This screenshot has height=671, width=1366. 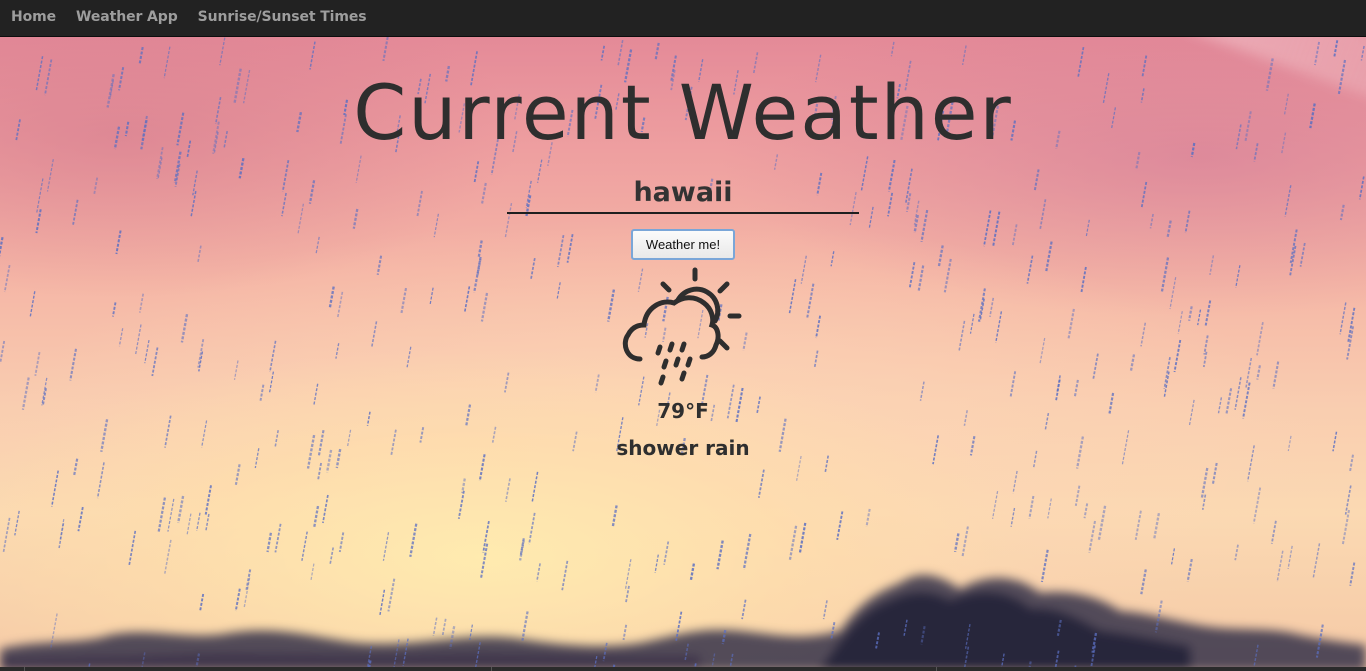 I want to click on temperature-readout: 79°F, so click(x=683, y=411).